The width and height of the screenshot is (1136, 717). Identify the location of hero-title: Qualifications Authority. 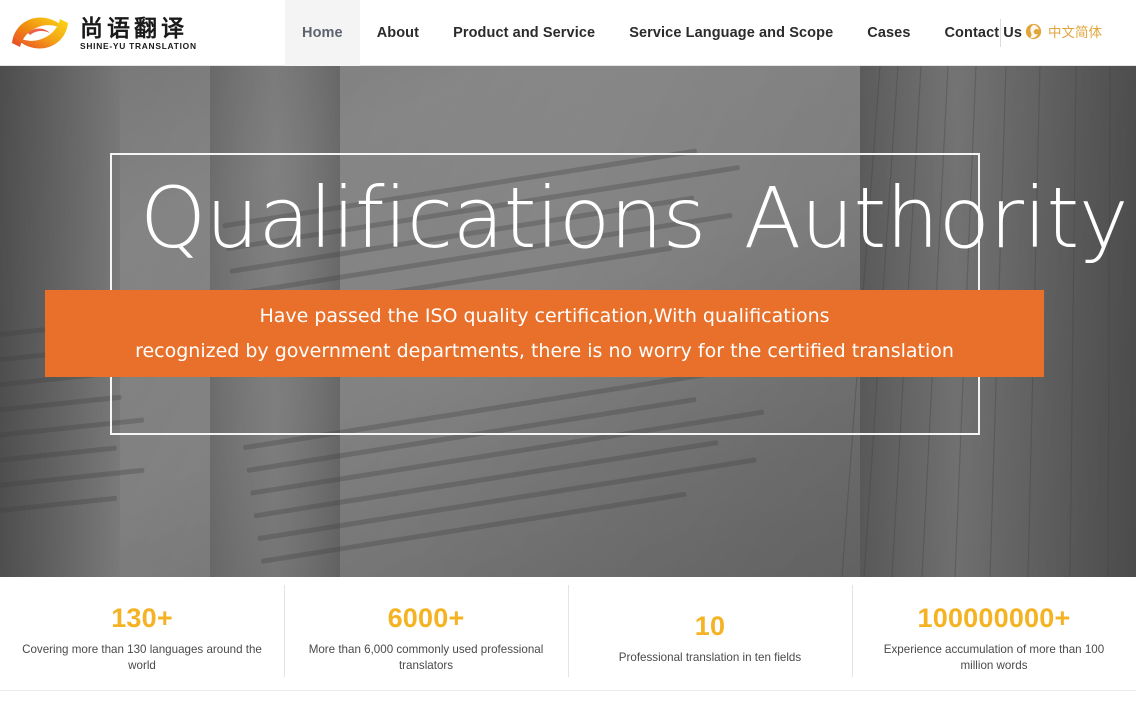
(634, 218).